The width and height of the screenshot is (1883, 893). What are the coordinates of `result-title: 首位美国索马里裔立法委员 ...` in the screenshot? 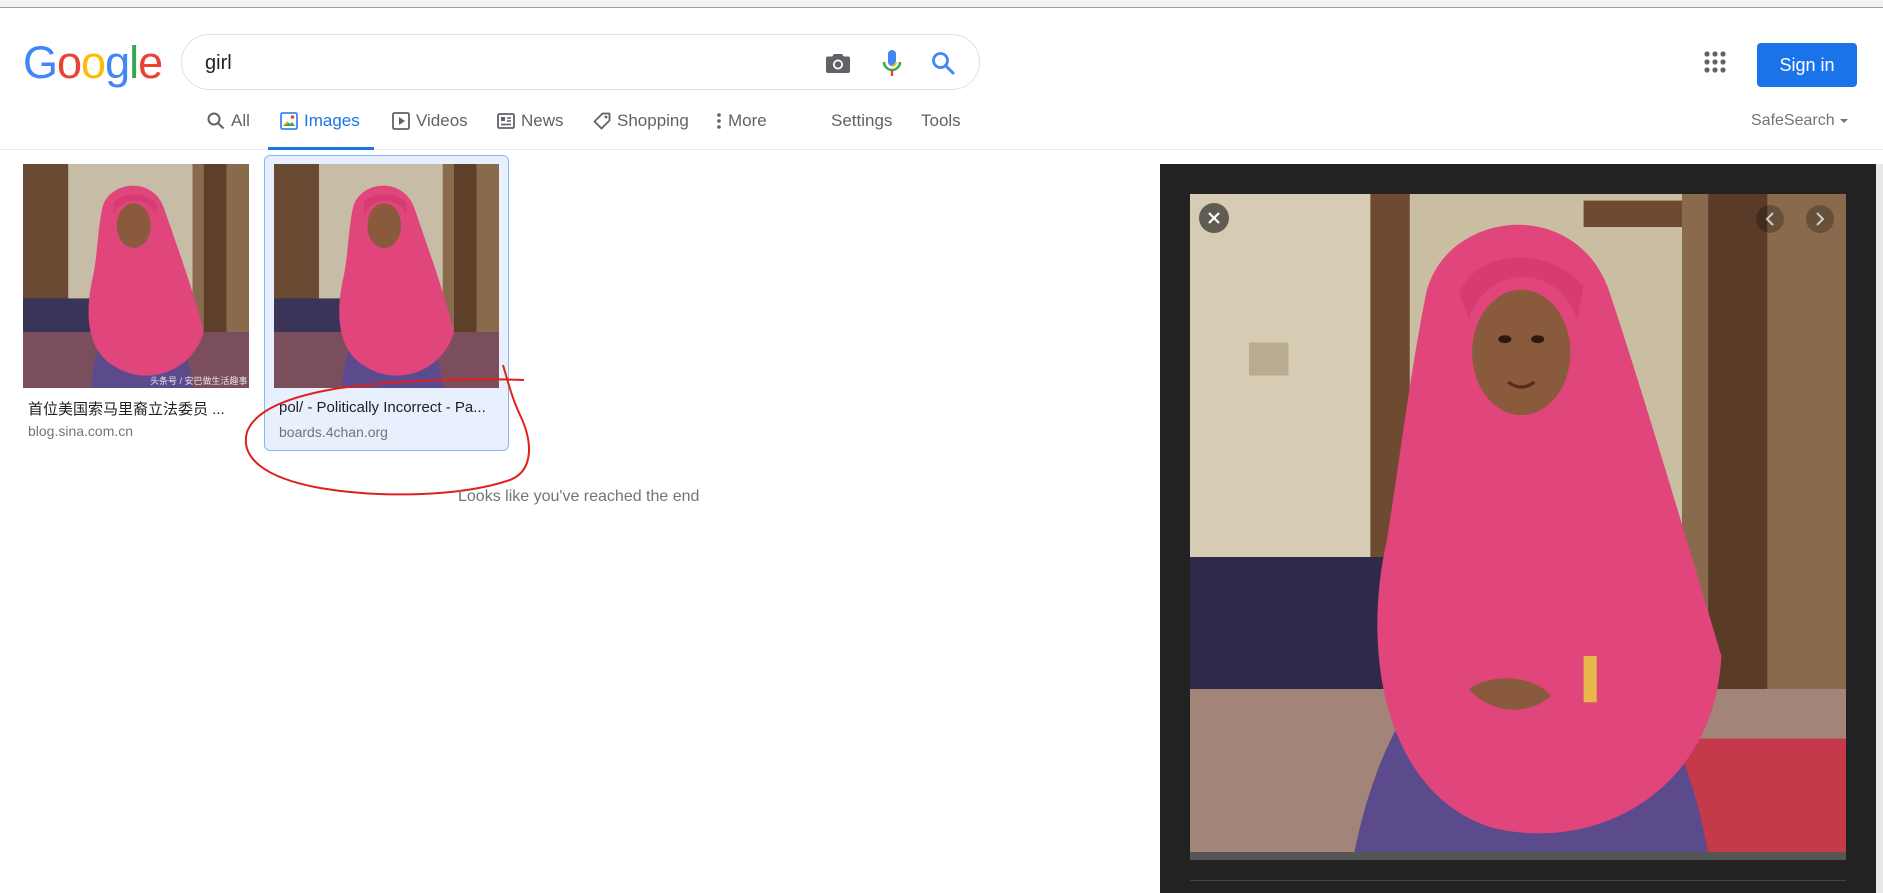 It's located at (137, 408).